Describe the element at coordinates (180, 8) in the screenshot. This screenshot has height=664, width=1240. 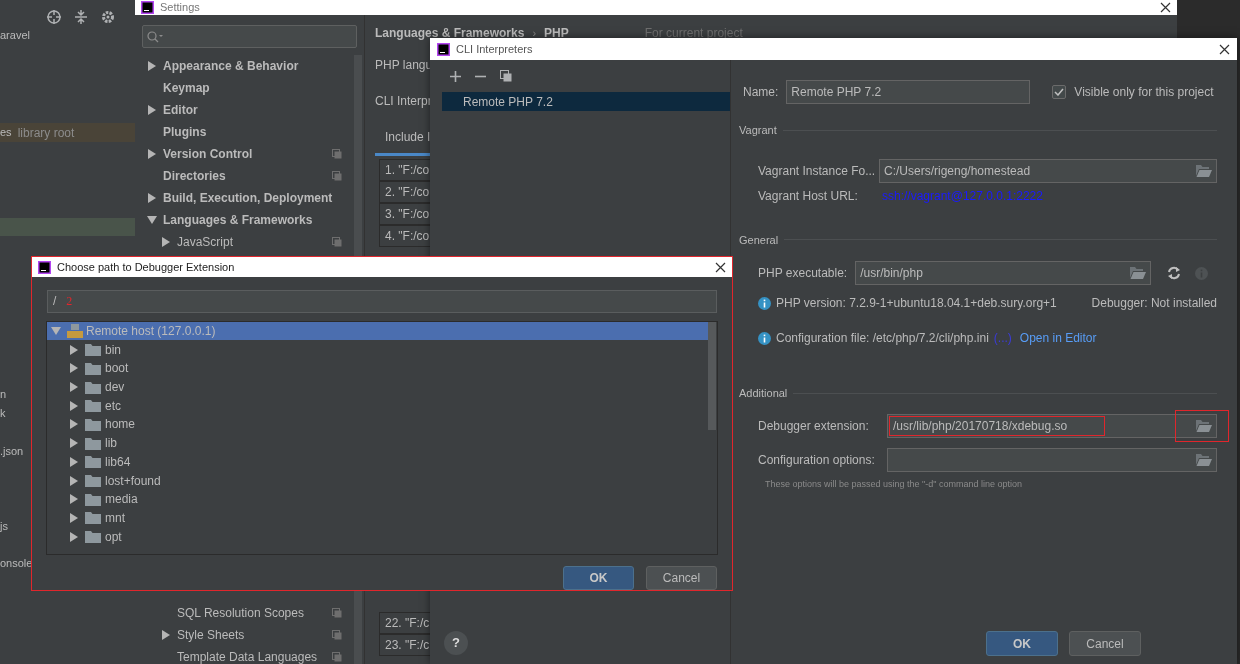
I see `window-title: Settings` at that location.